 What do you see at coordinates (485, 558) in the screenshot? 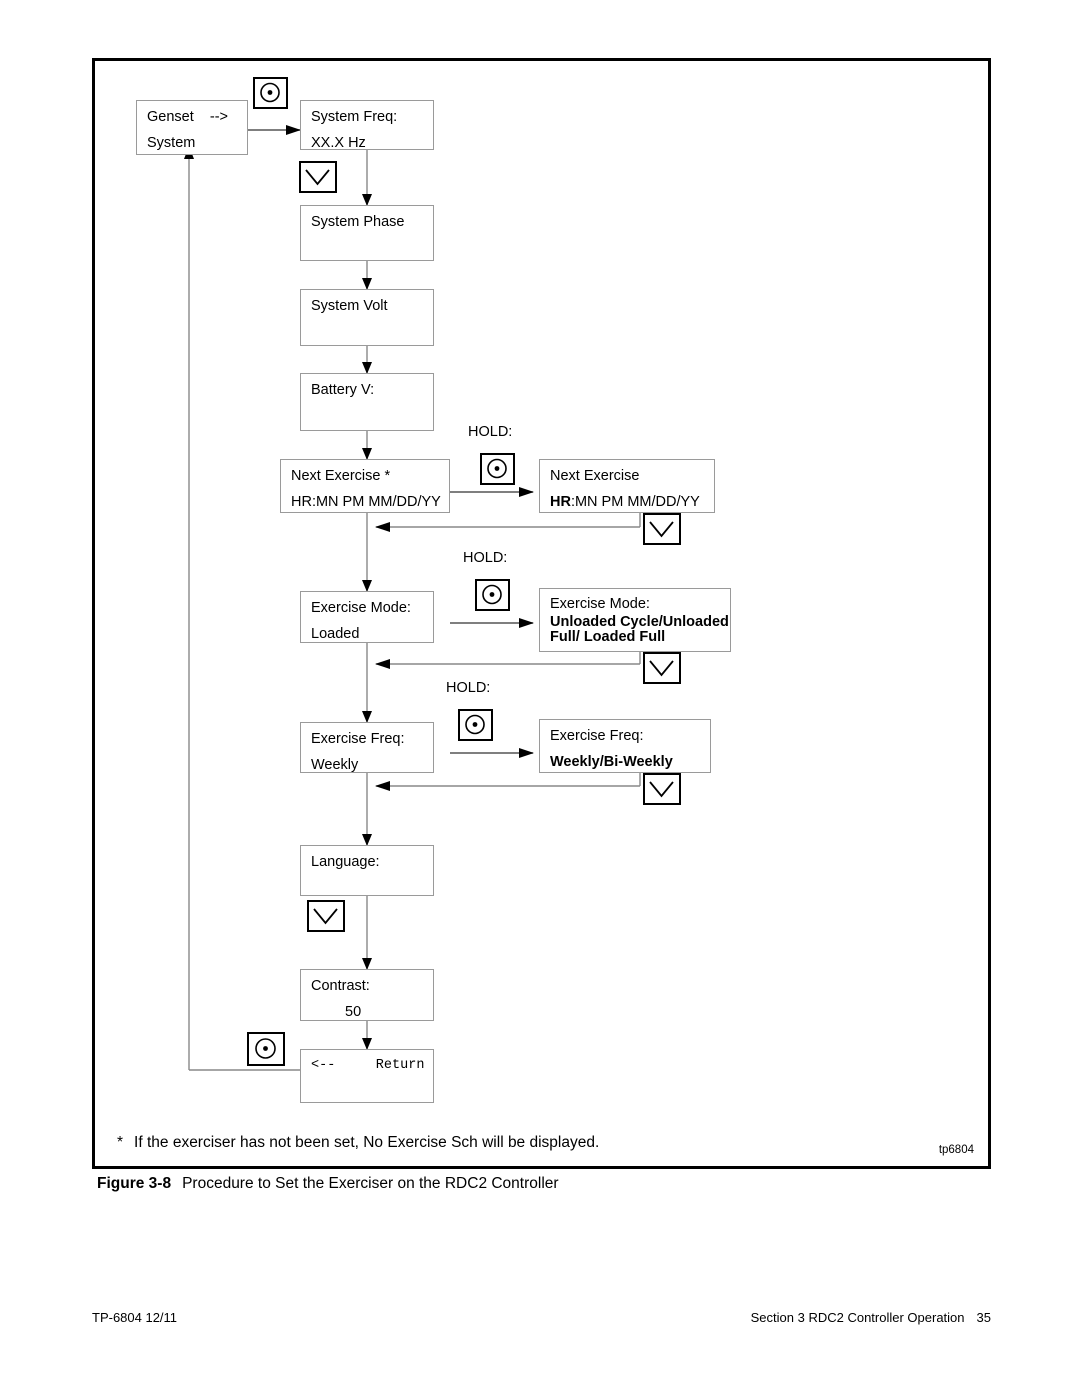
I see `hold-label-exercise-mode: HOLD:` at bounding box center [485, 558].